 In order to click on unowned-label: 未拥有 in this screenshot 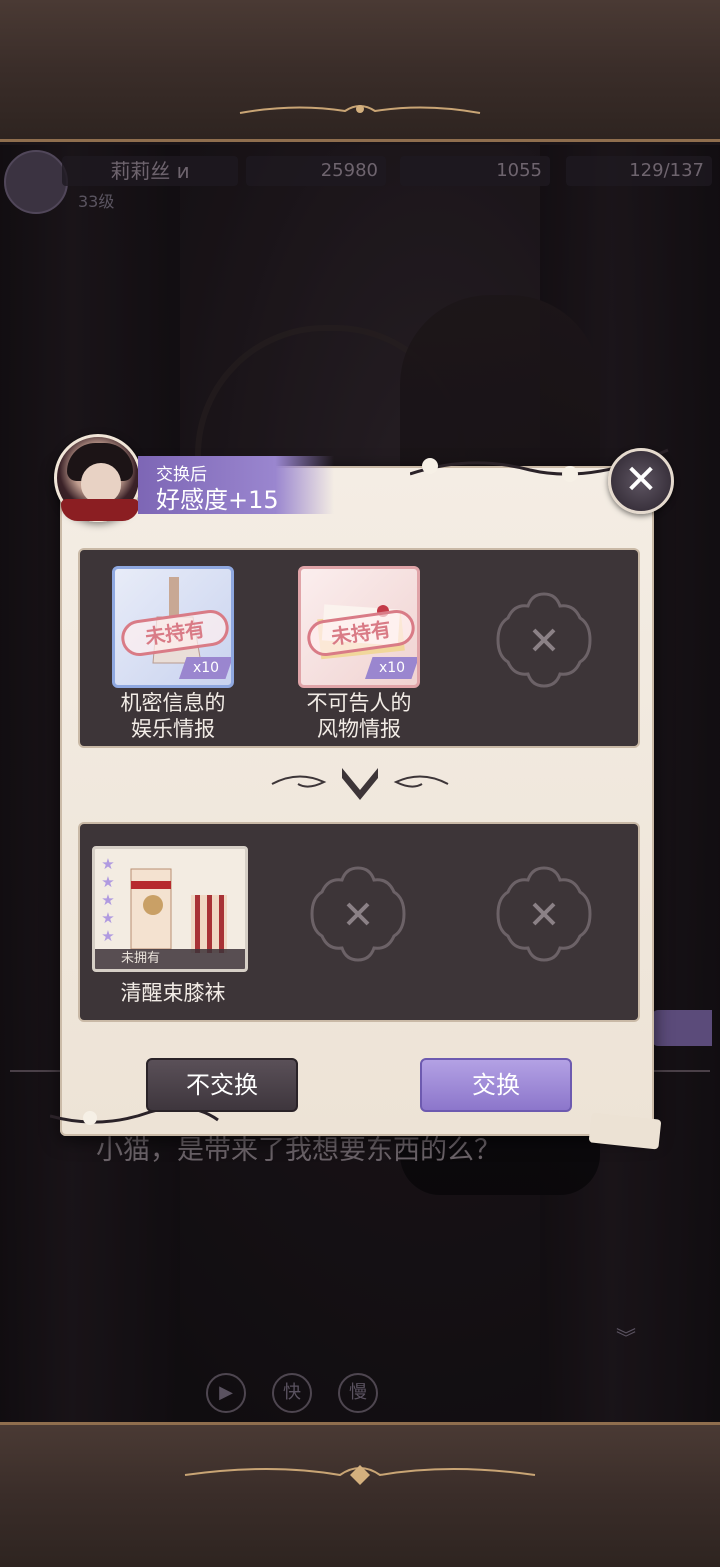, I will do `click(170, 959)`.